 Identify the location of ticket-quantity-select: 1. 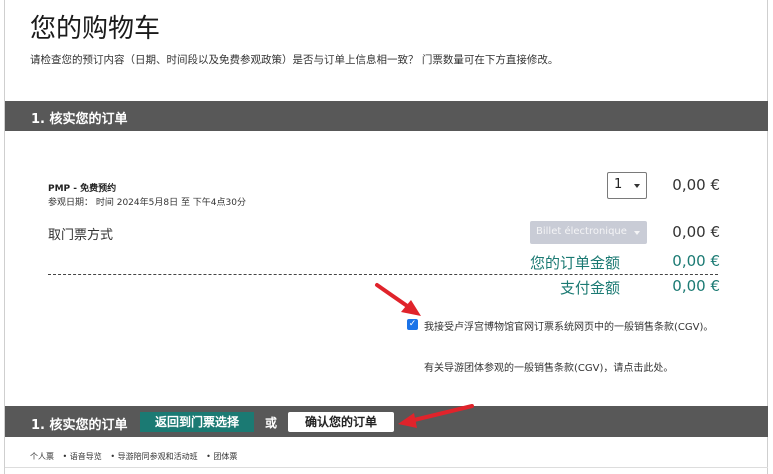
(627, 185).